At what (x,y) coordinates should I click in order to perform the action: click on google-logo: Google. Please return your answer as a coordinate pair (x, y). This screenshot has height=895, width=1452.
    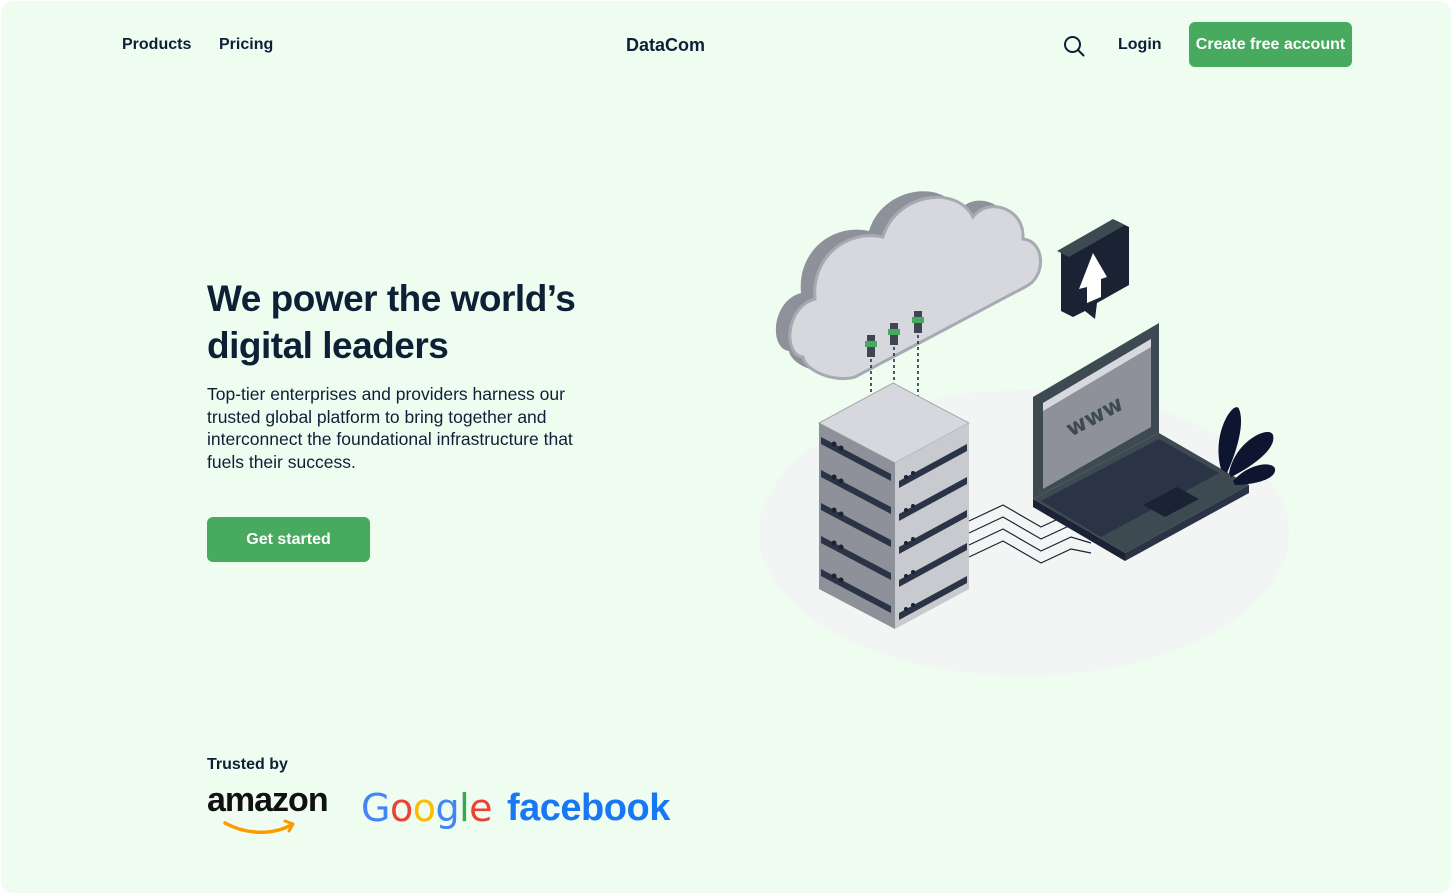
    Looking at the image, I should click on (427, 808).